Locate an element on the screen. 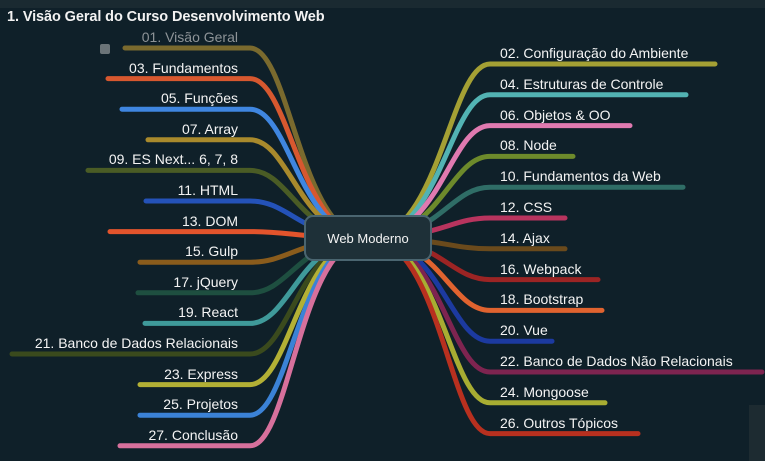 The height and width of the screenshot is (461, 765). topic-node-left: 05. Funções is located at coordinates (199, 98).